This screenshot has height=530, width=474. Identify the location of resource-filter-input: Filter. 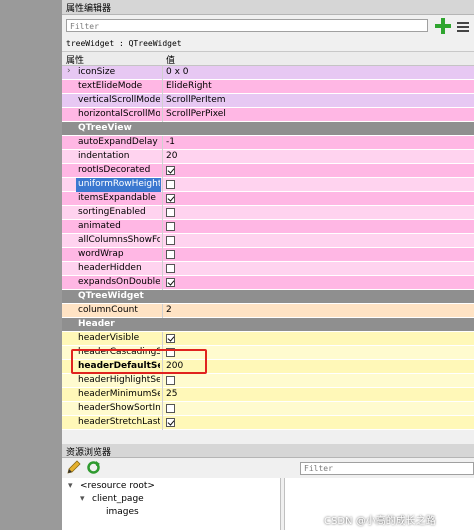
(387, 468).